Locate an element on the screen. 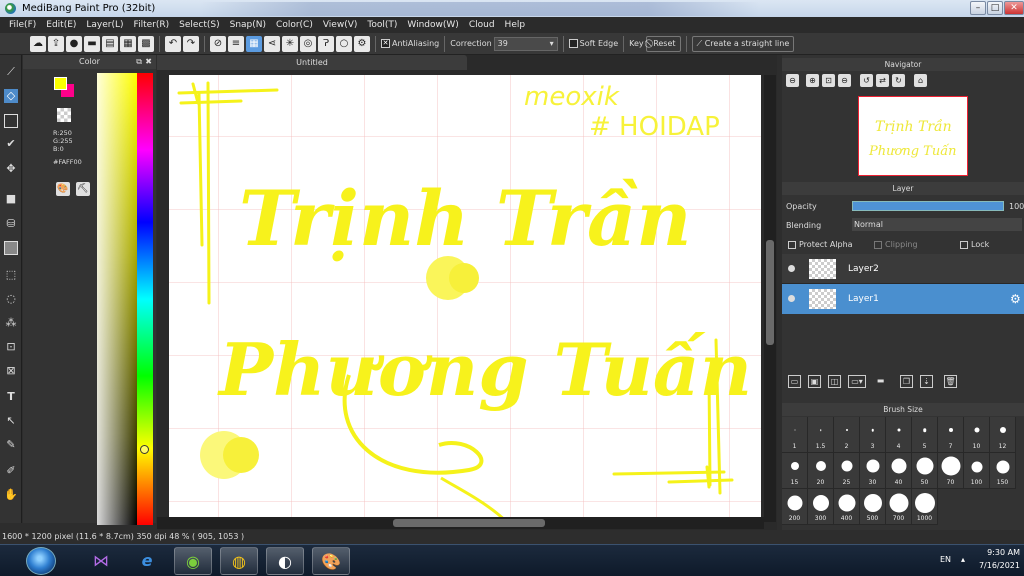  folder-icon: ▬ is located at coordinates (880, 381).